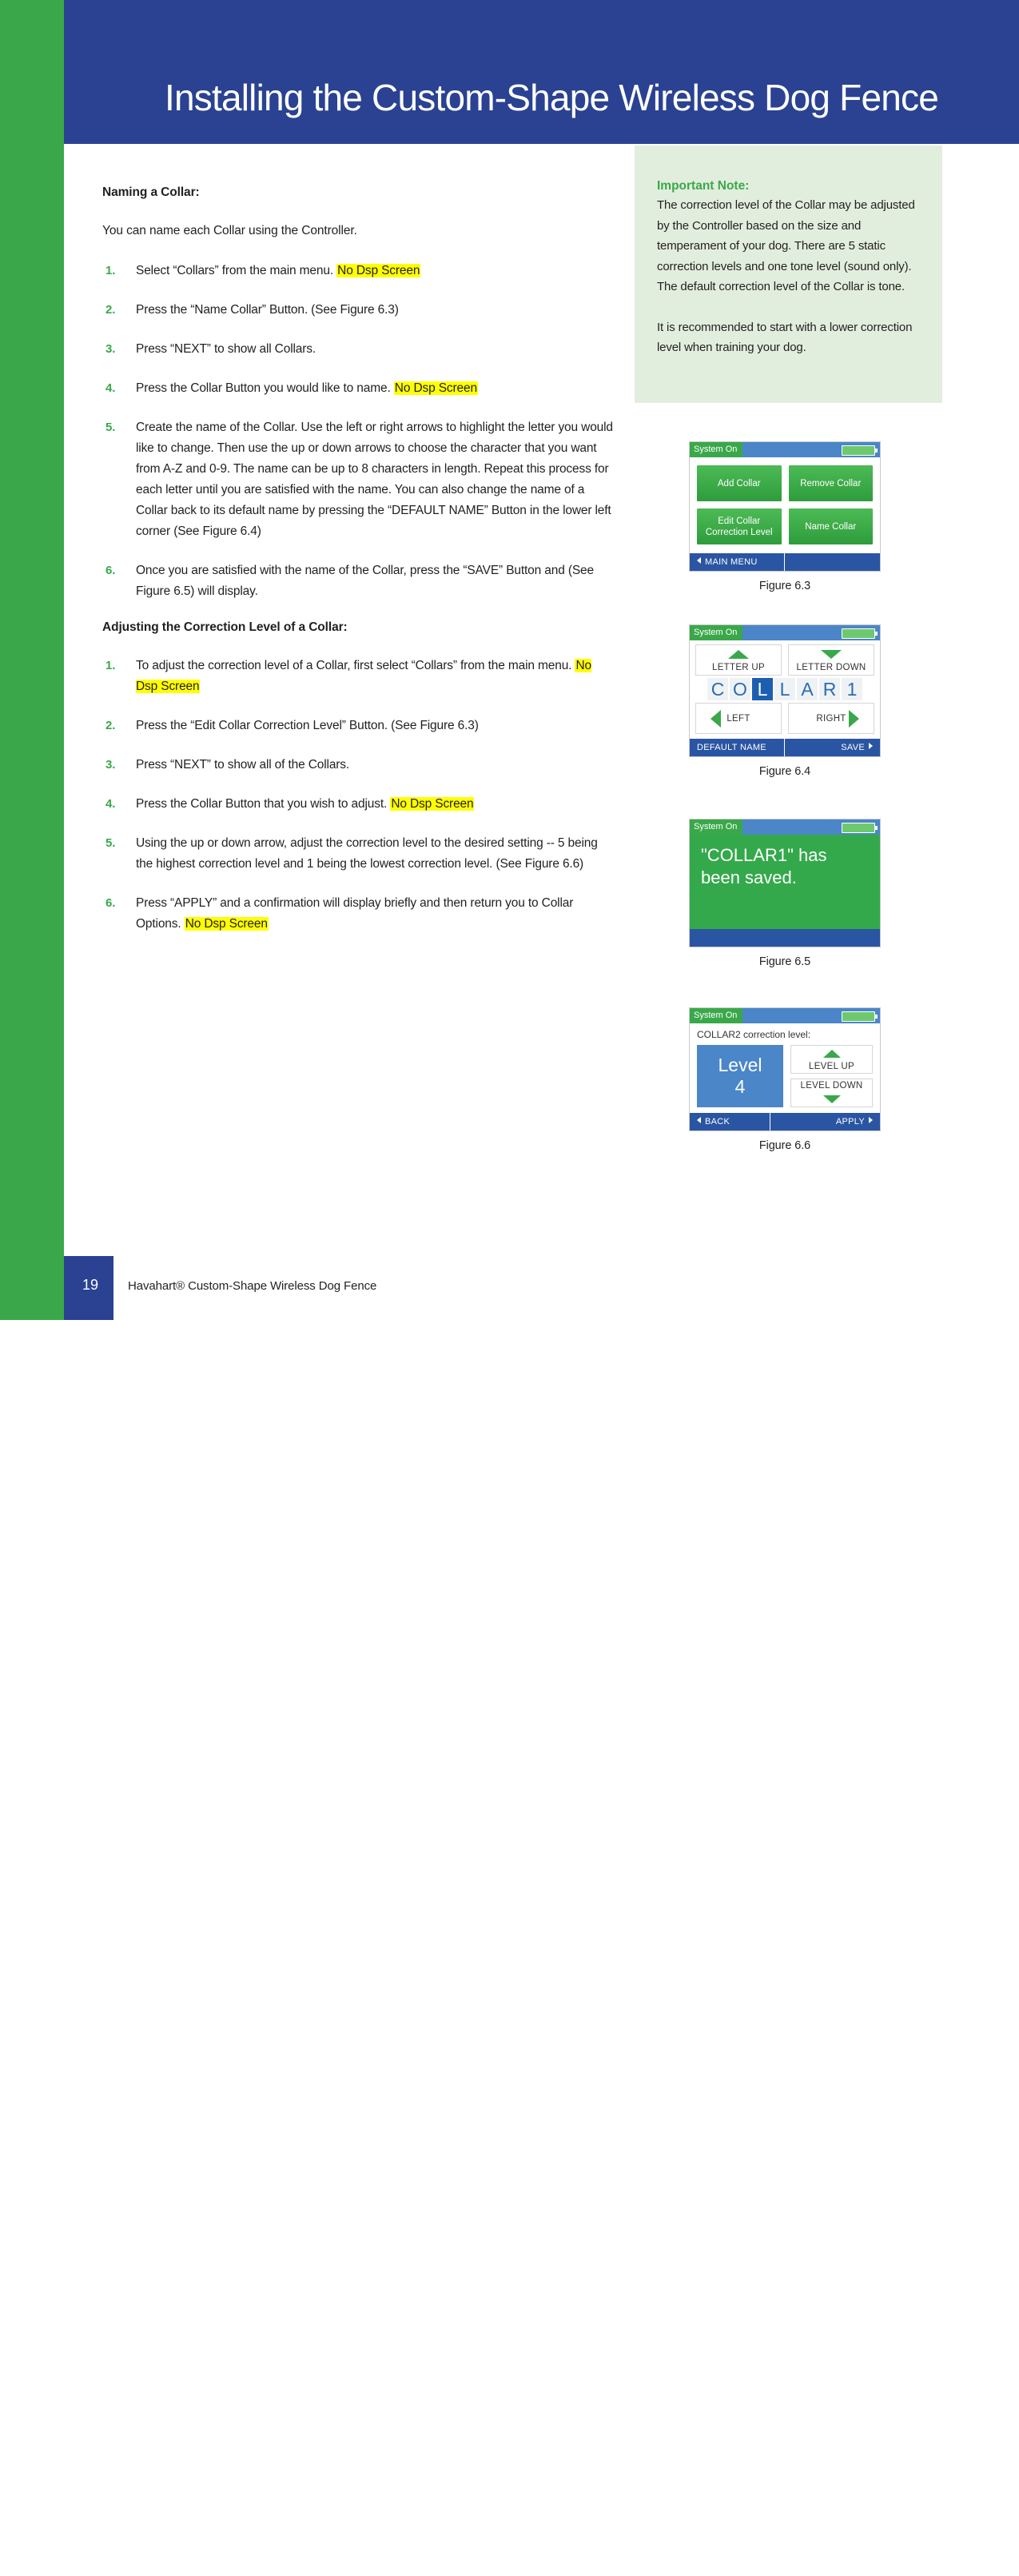  What do you see at coordinates (784, 771) in the screenshot?
I see `figure-6-4-caption: Figure 6.4` at bounding box center [784, 771].